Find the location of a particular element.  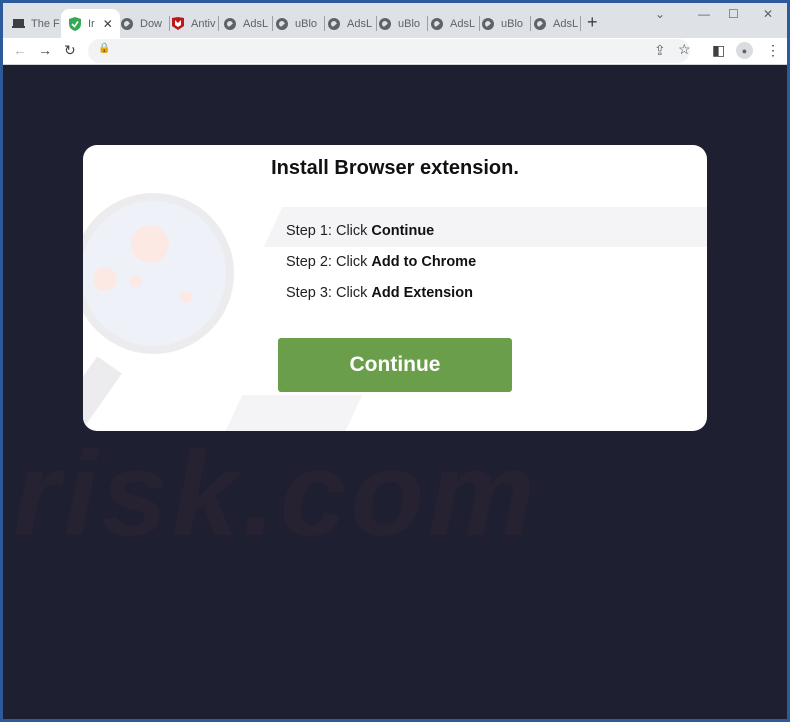

tab: Antiv is located at coordinates (195, 23).